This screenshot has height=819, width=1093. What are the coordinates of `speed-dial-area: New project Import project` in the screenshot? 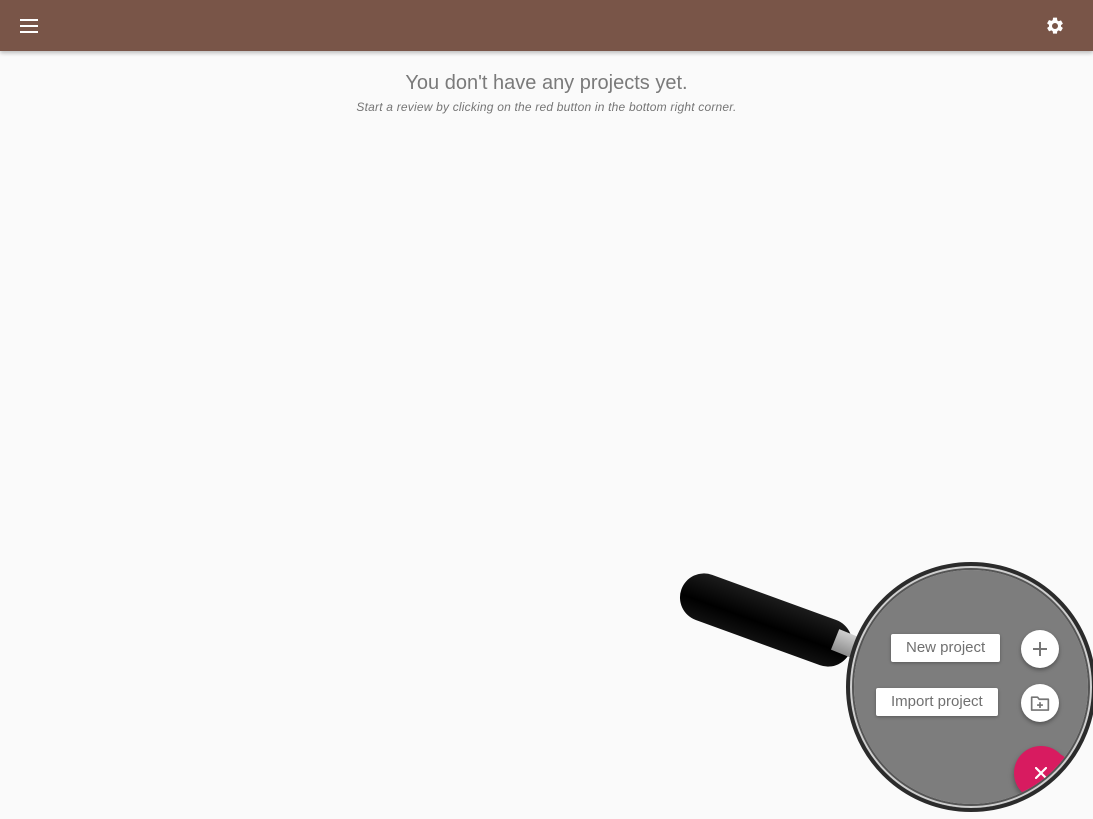 It's located at (971, 687).